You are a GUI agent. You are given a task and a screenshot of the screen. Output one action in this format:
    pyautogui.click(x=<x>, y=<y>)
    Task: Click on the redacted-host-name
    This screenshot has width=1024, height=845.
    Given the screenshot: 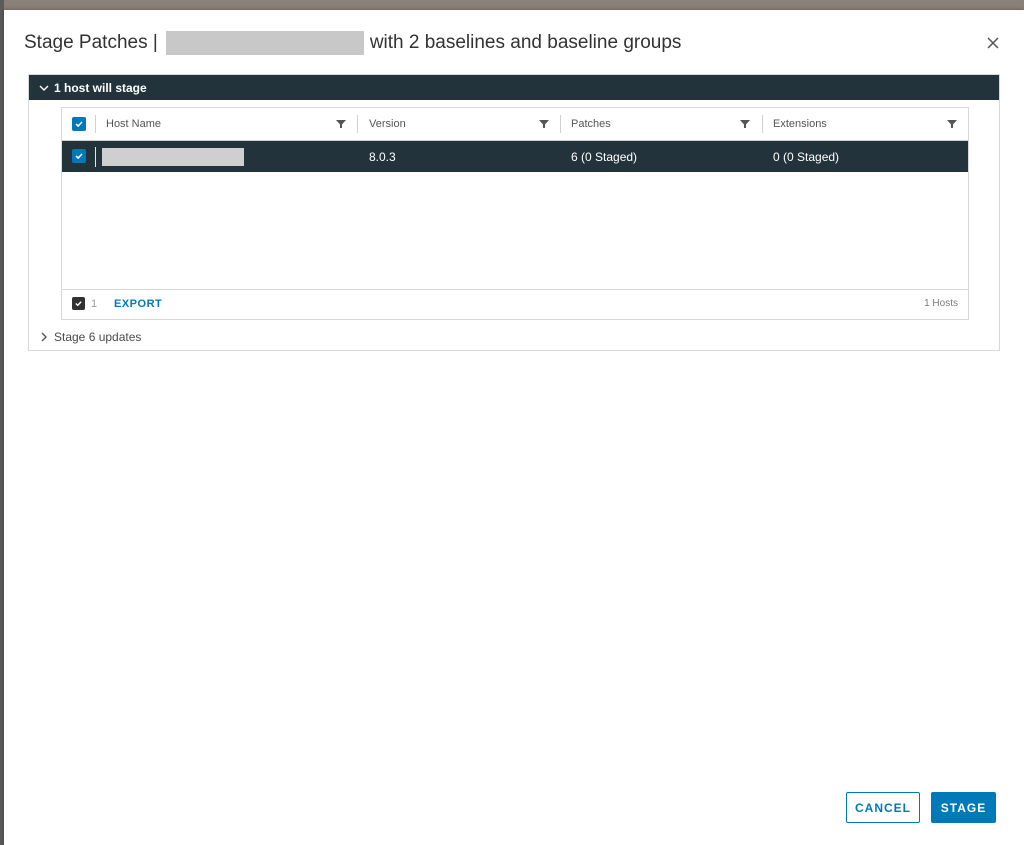 What is the action you would take?
    pyautogui.click(x=173, y=156)
    